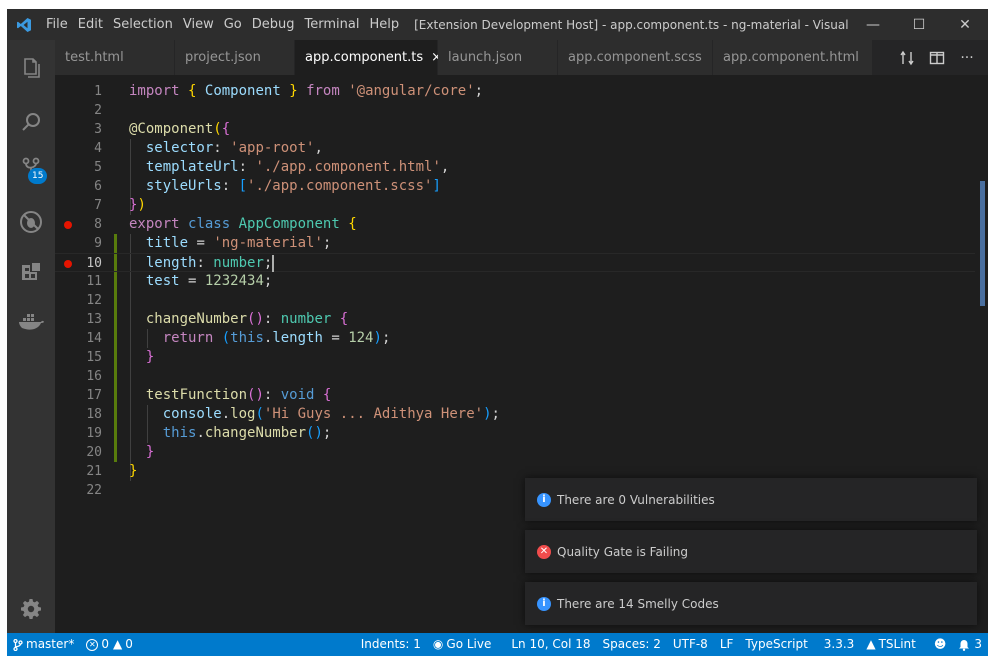 The height and width of the screenshot is (662, 995). I want to click on menu-terminal: Terminal, so click(332, 24).